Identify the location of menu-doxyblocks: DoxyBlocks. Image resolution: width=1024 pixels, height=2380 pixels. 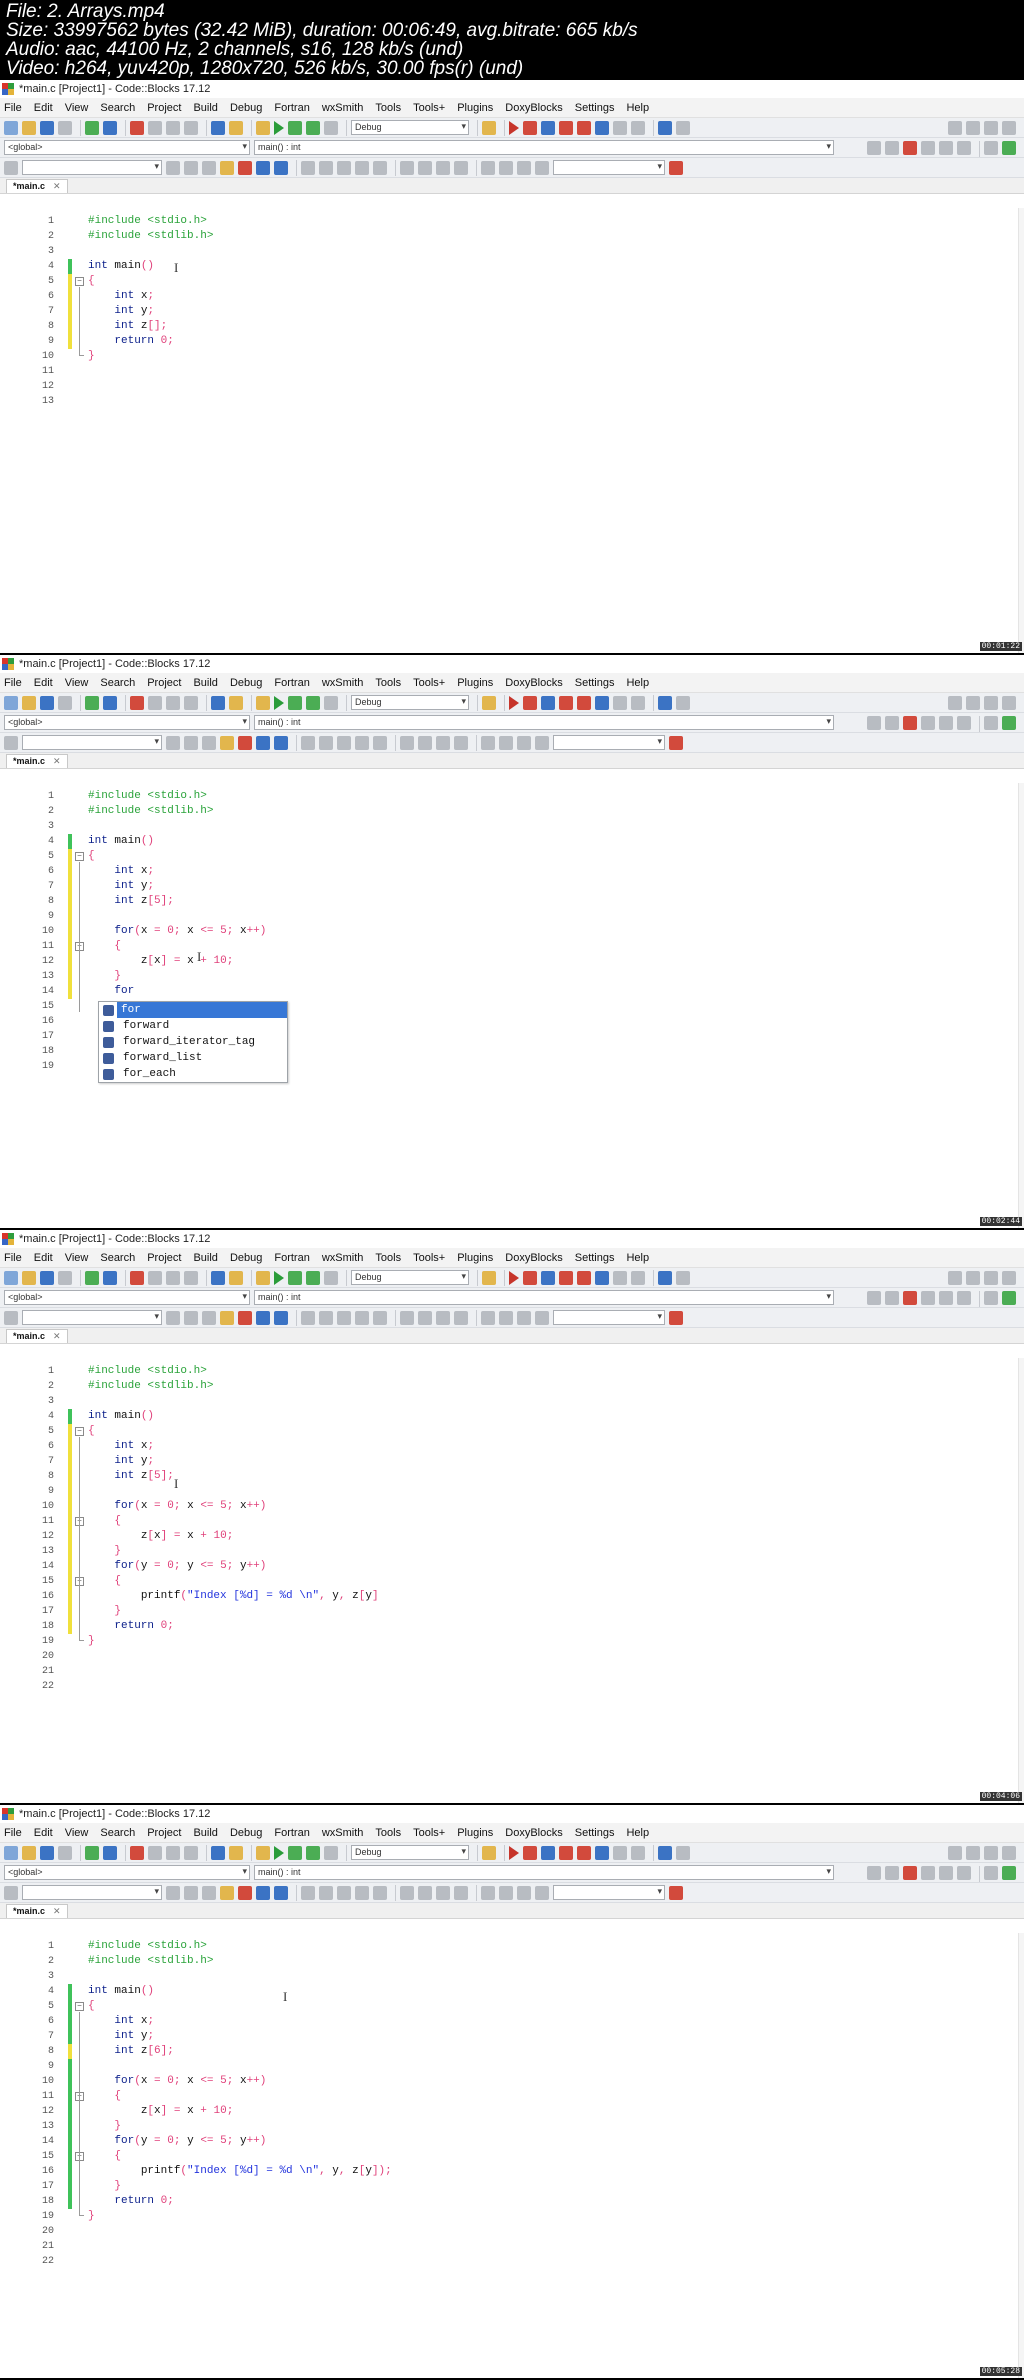
(533, 1258).